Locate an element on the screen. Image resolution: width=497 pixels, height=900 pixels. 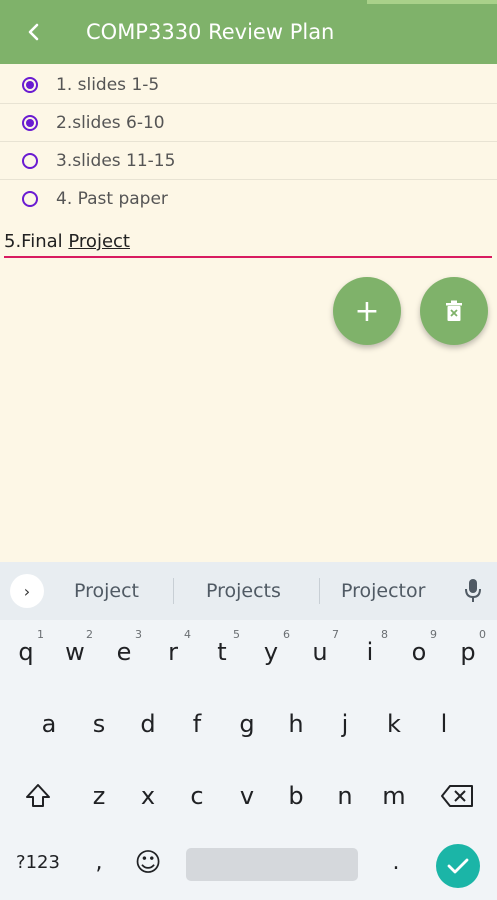
comma-key: , is located at coordinates (99, 862).